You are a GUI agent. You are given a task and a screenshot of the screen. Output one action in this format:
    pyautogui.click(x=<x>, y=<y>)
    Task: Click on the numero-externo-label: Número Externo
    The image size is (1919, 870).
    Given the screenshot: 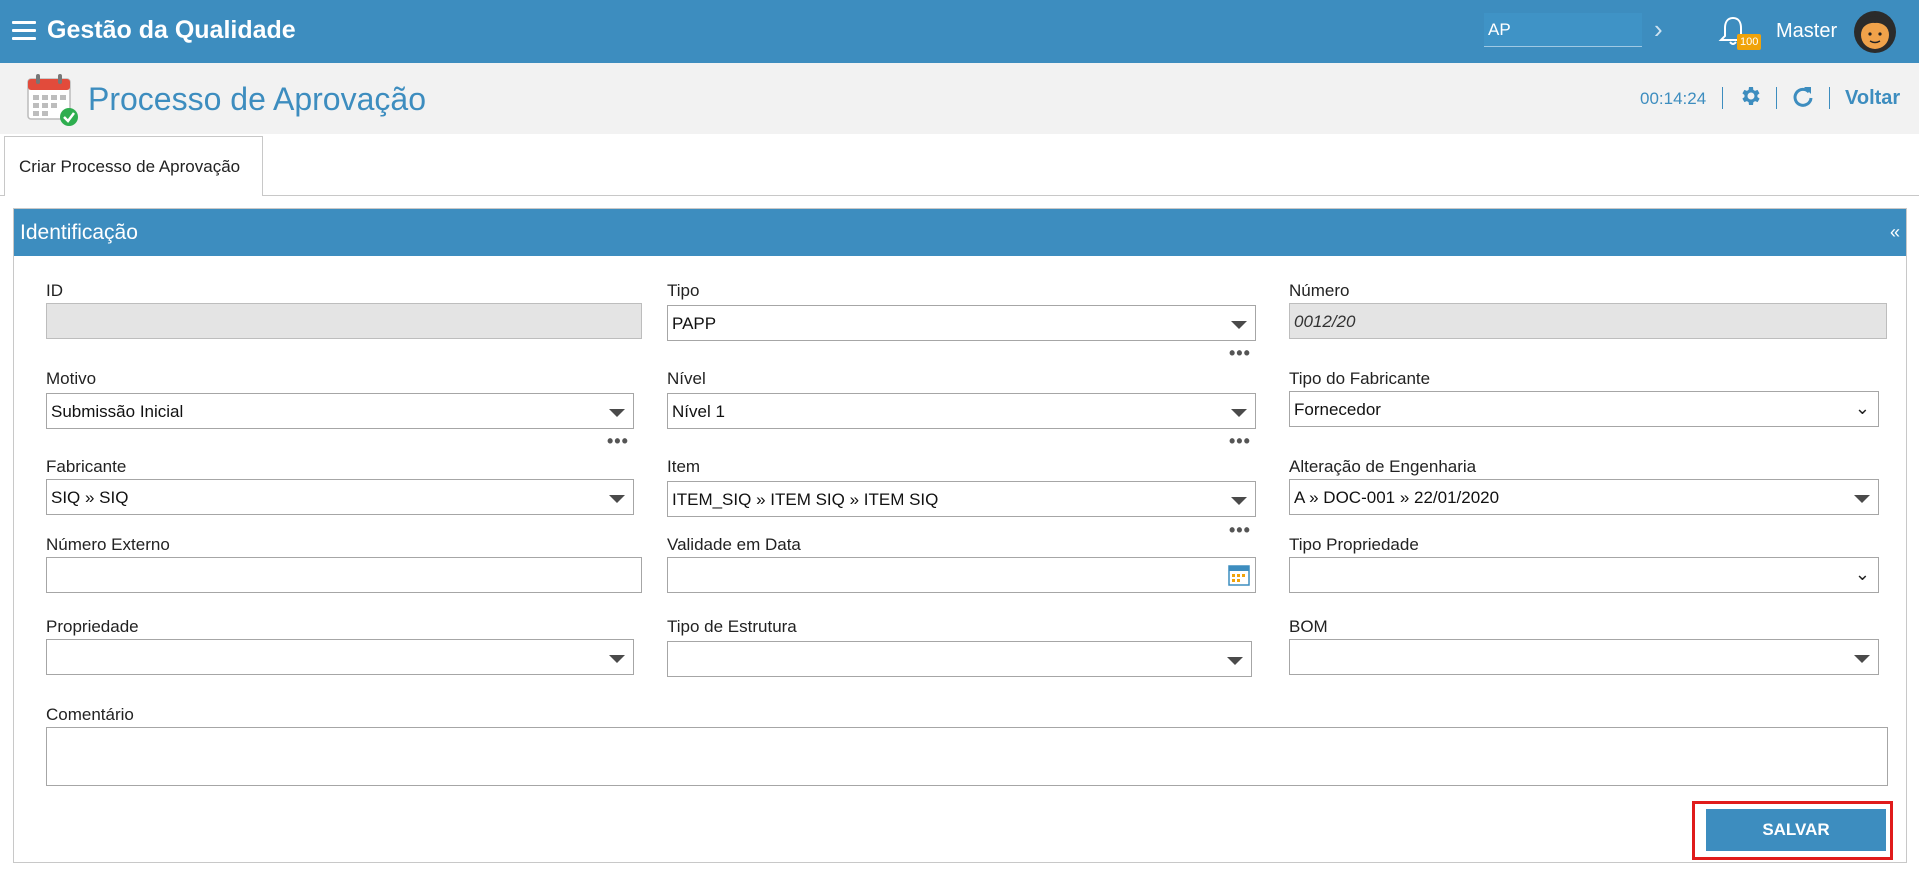 What is the action you would take?
    pyautogui.click(x=108, y=544)
    